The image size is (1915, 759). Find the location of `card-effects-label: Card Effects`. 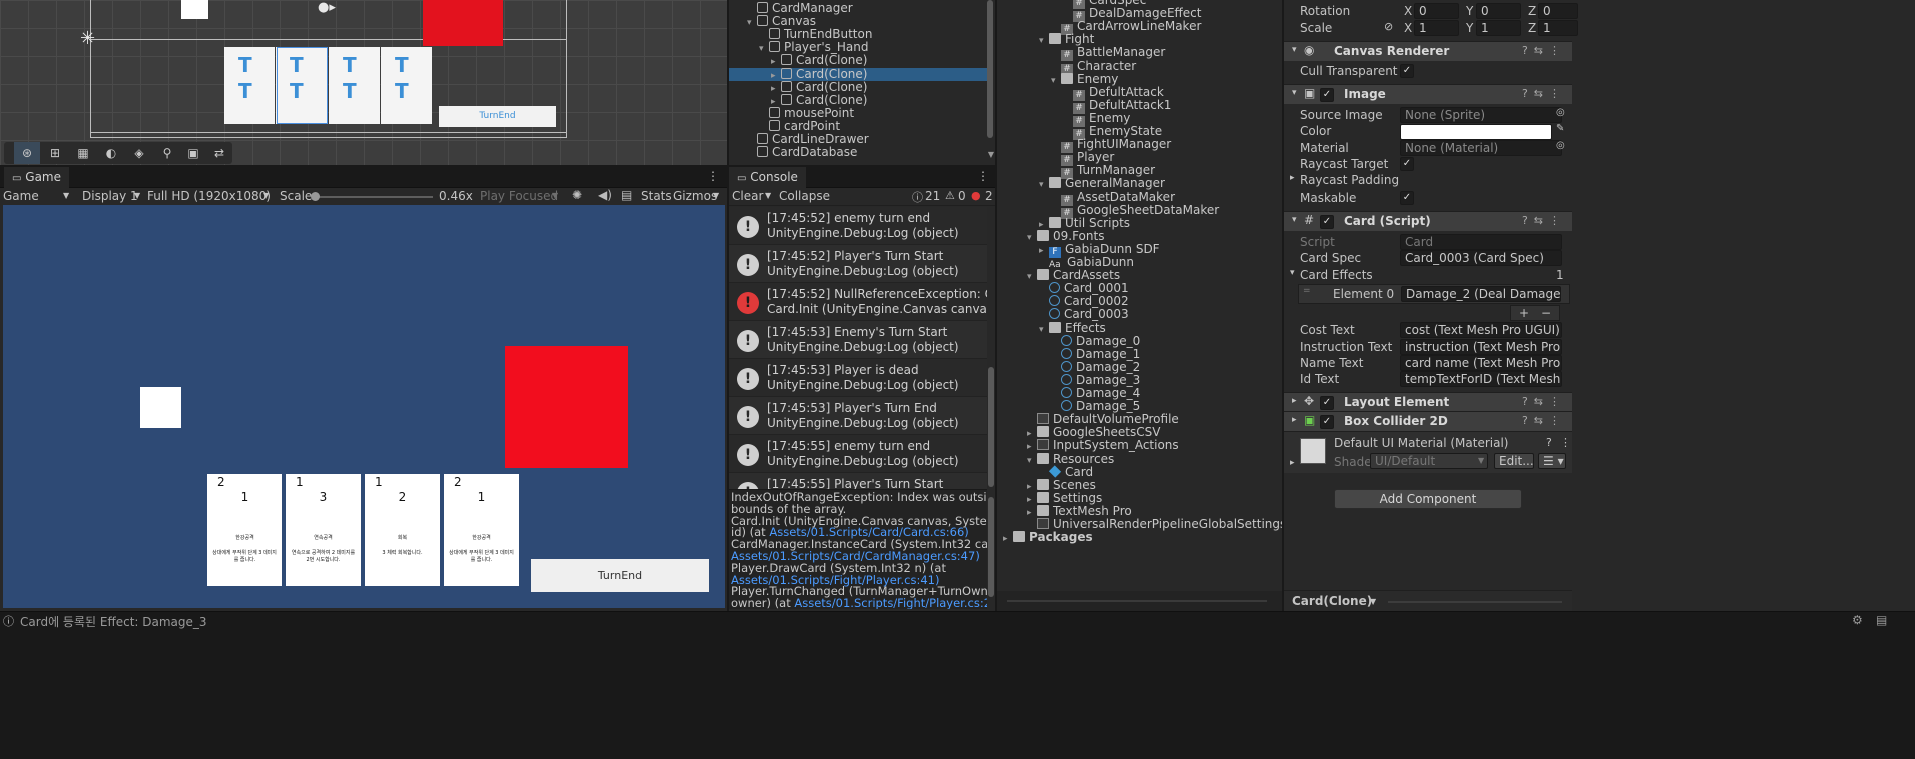

card-effects-label: Card Effects is located at coordinates (1336, 275).